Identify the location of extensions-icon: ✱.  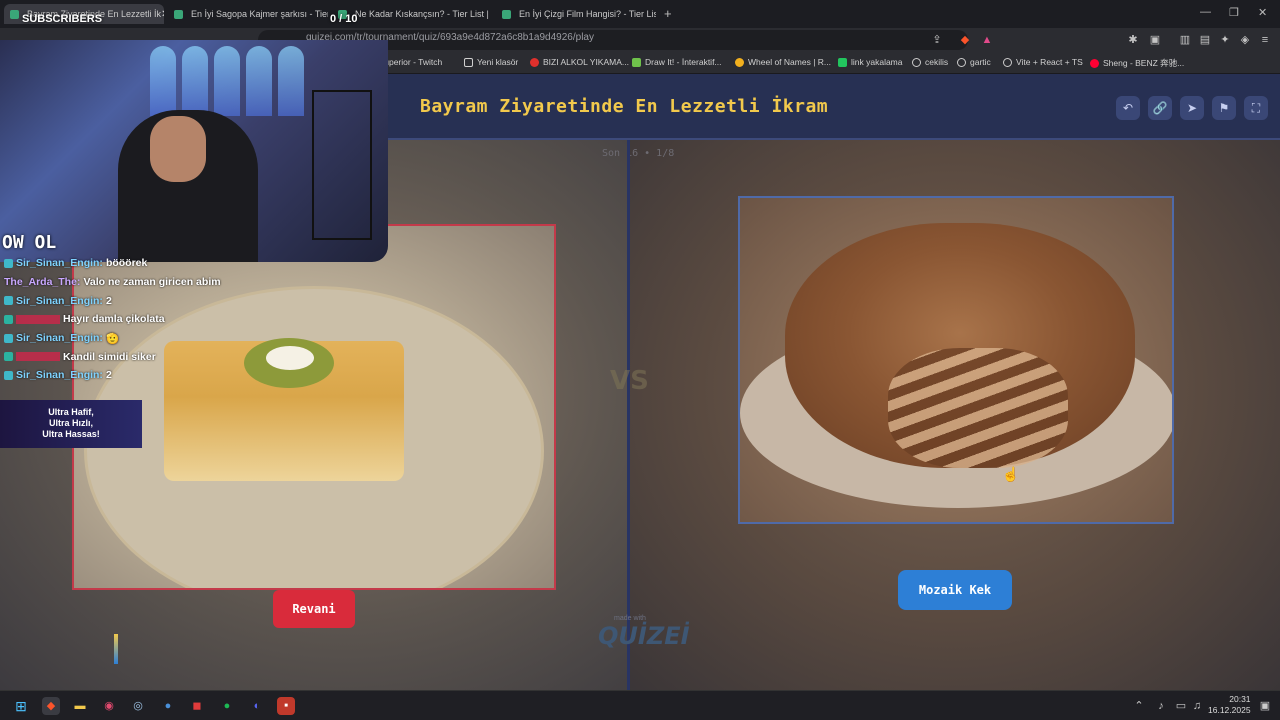
(1133, 40).